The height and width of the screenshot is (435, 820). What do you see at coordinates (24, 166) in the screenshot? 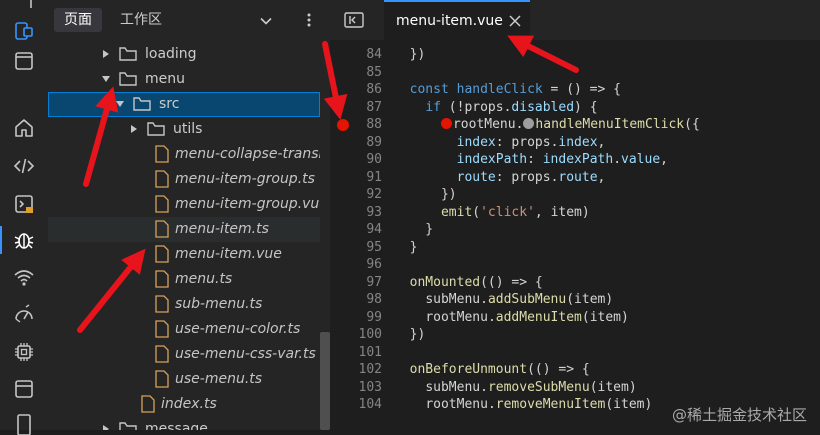
I see `code-icon` at bounding box center [24, 166].